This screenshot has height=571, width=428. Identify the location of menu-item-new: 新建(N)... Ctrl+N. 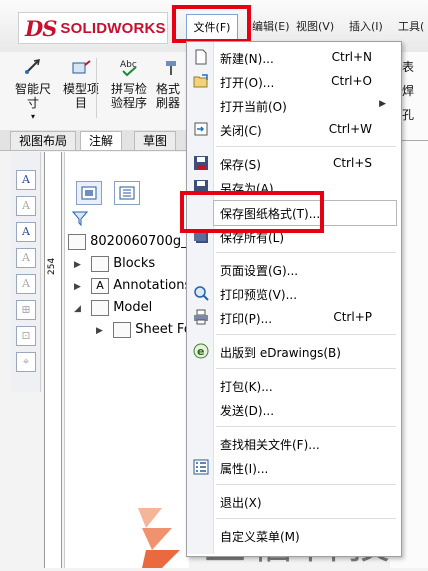
(293, 58).